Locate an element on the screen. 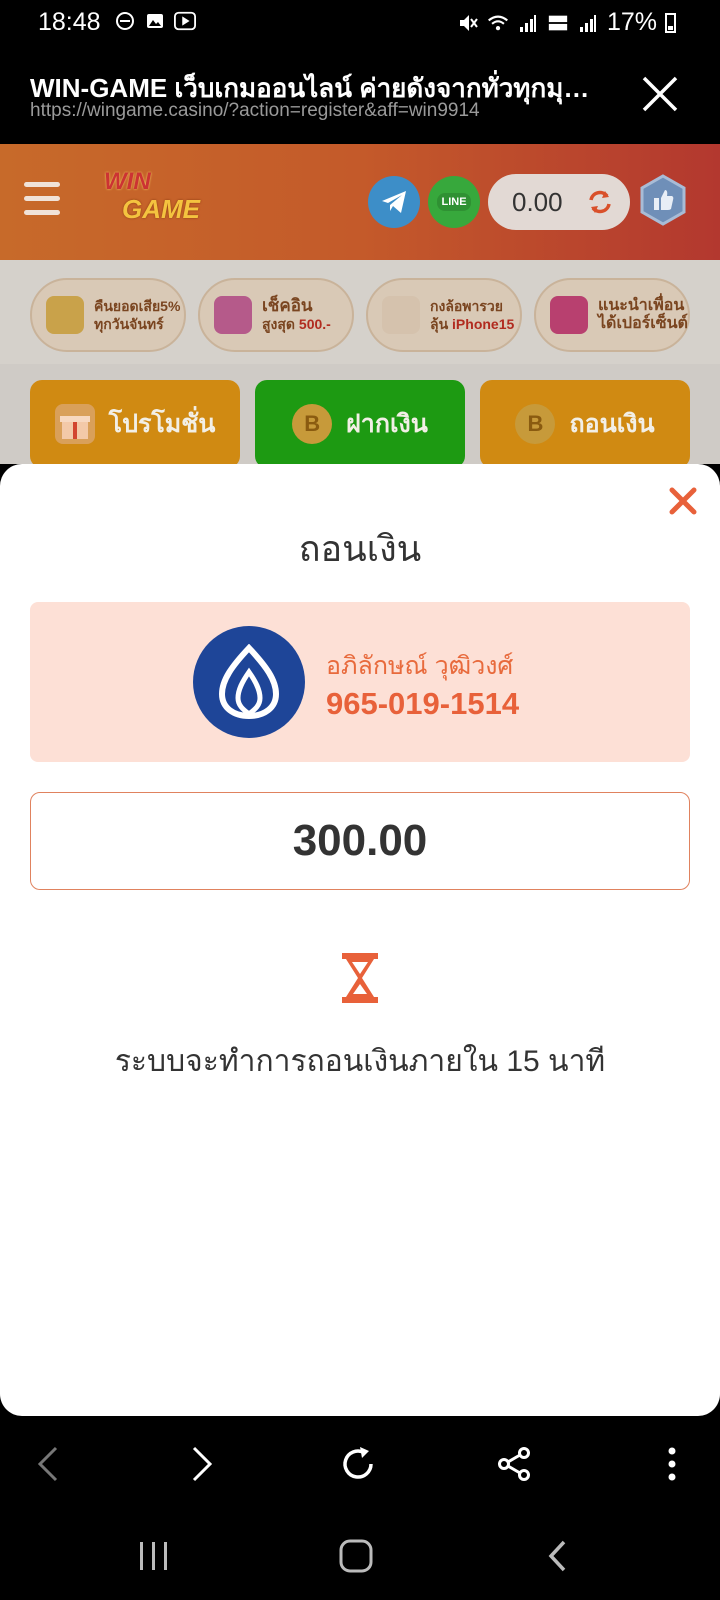  telegram-icon is located at coordinates (394, 202).